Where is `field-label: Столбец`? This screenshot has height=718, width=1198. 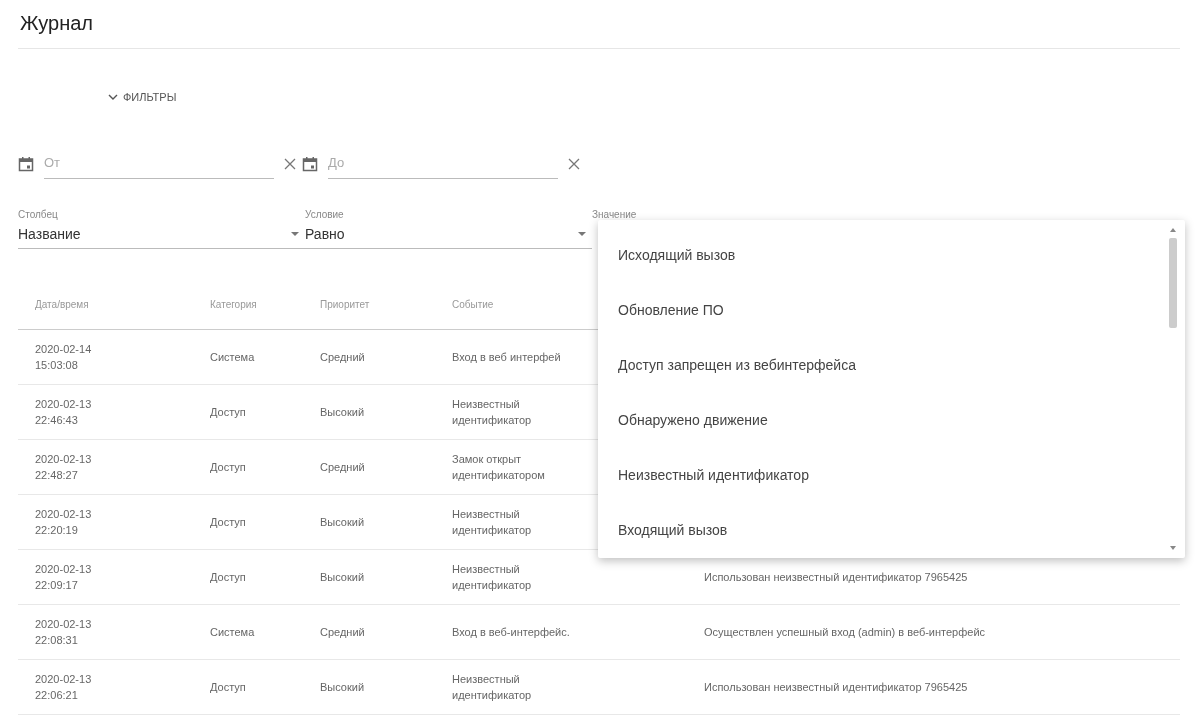
field-label: Столбец is located at coordinates (38, 214).